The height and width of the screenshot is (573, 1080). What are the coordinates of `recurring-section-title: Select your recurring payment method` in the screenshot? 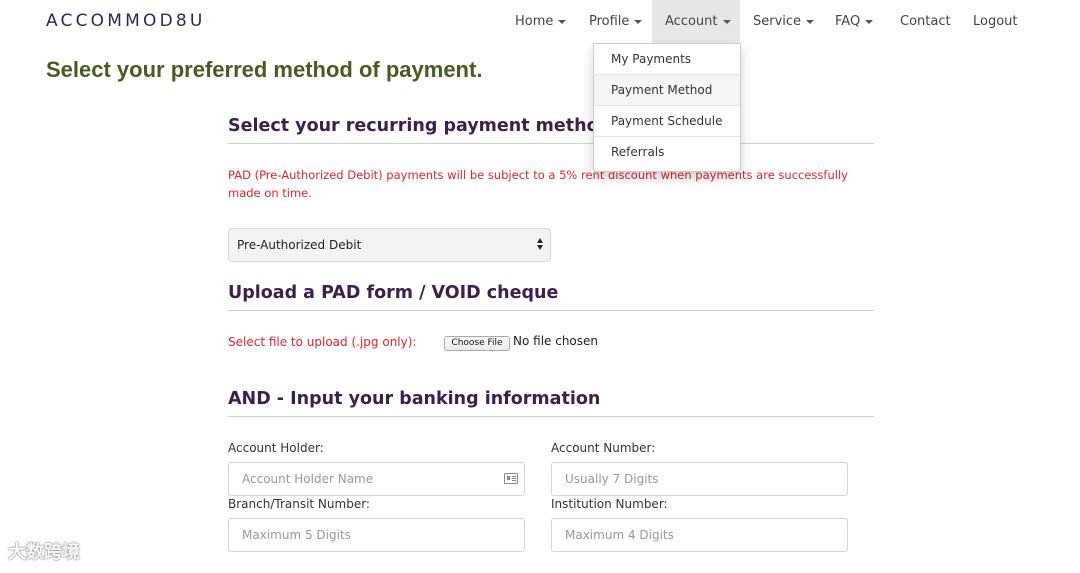 It's located at (420, 126).